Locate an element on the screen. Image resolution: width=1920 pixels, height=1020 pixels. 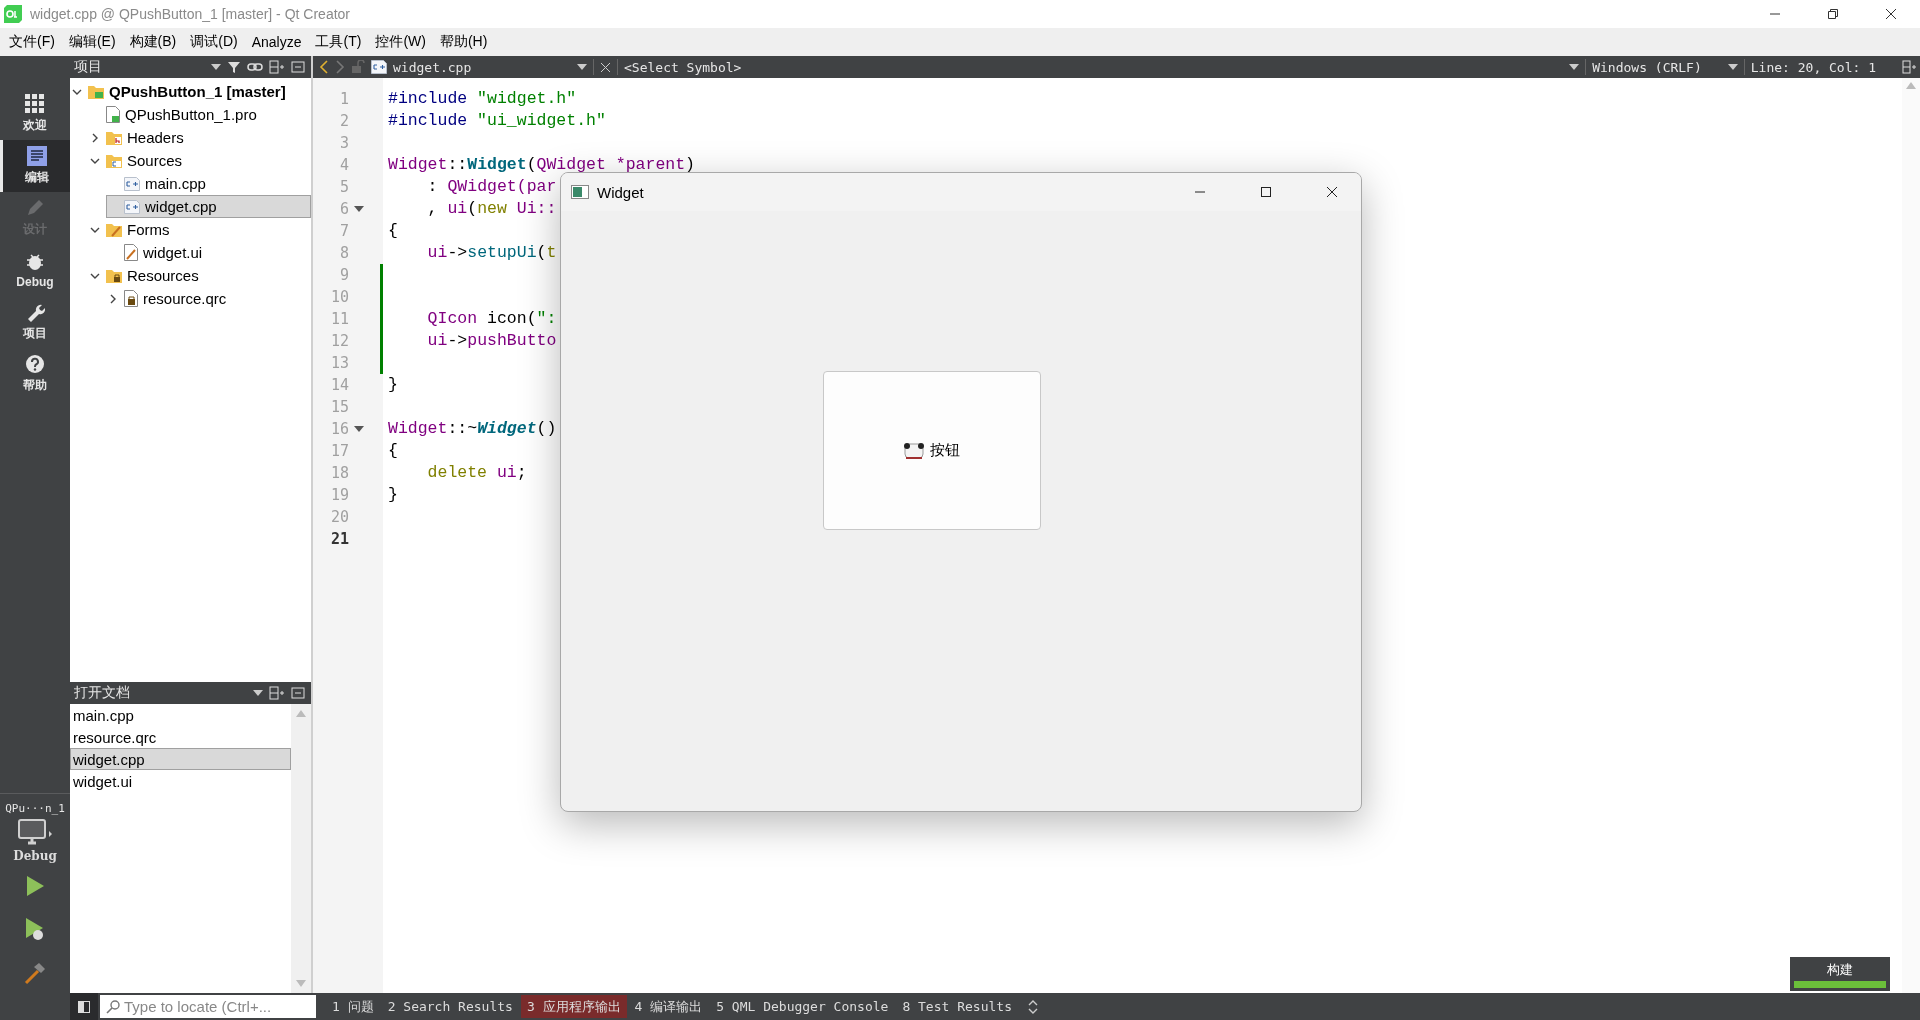
grid-icon is located at coordinates (35, 104).